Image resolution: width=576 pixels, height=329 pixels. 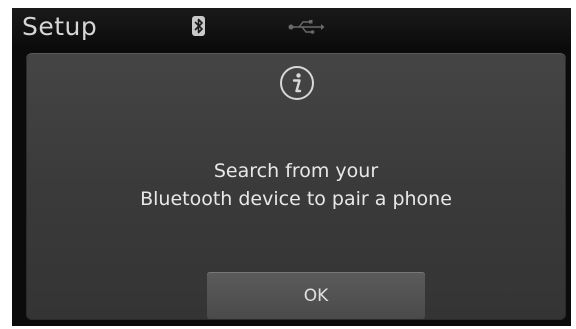 I want to click on ok-button: OK, so click(x=316, y=295).